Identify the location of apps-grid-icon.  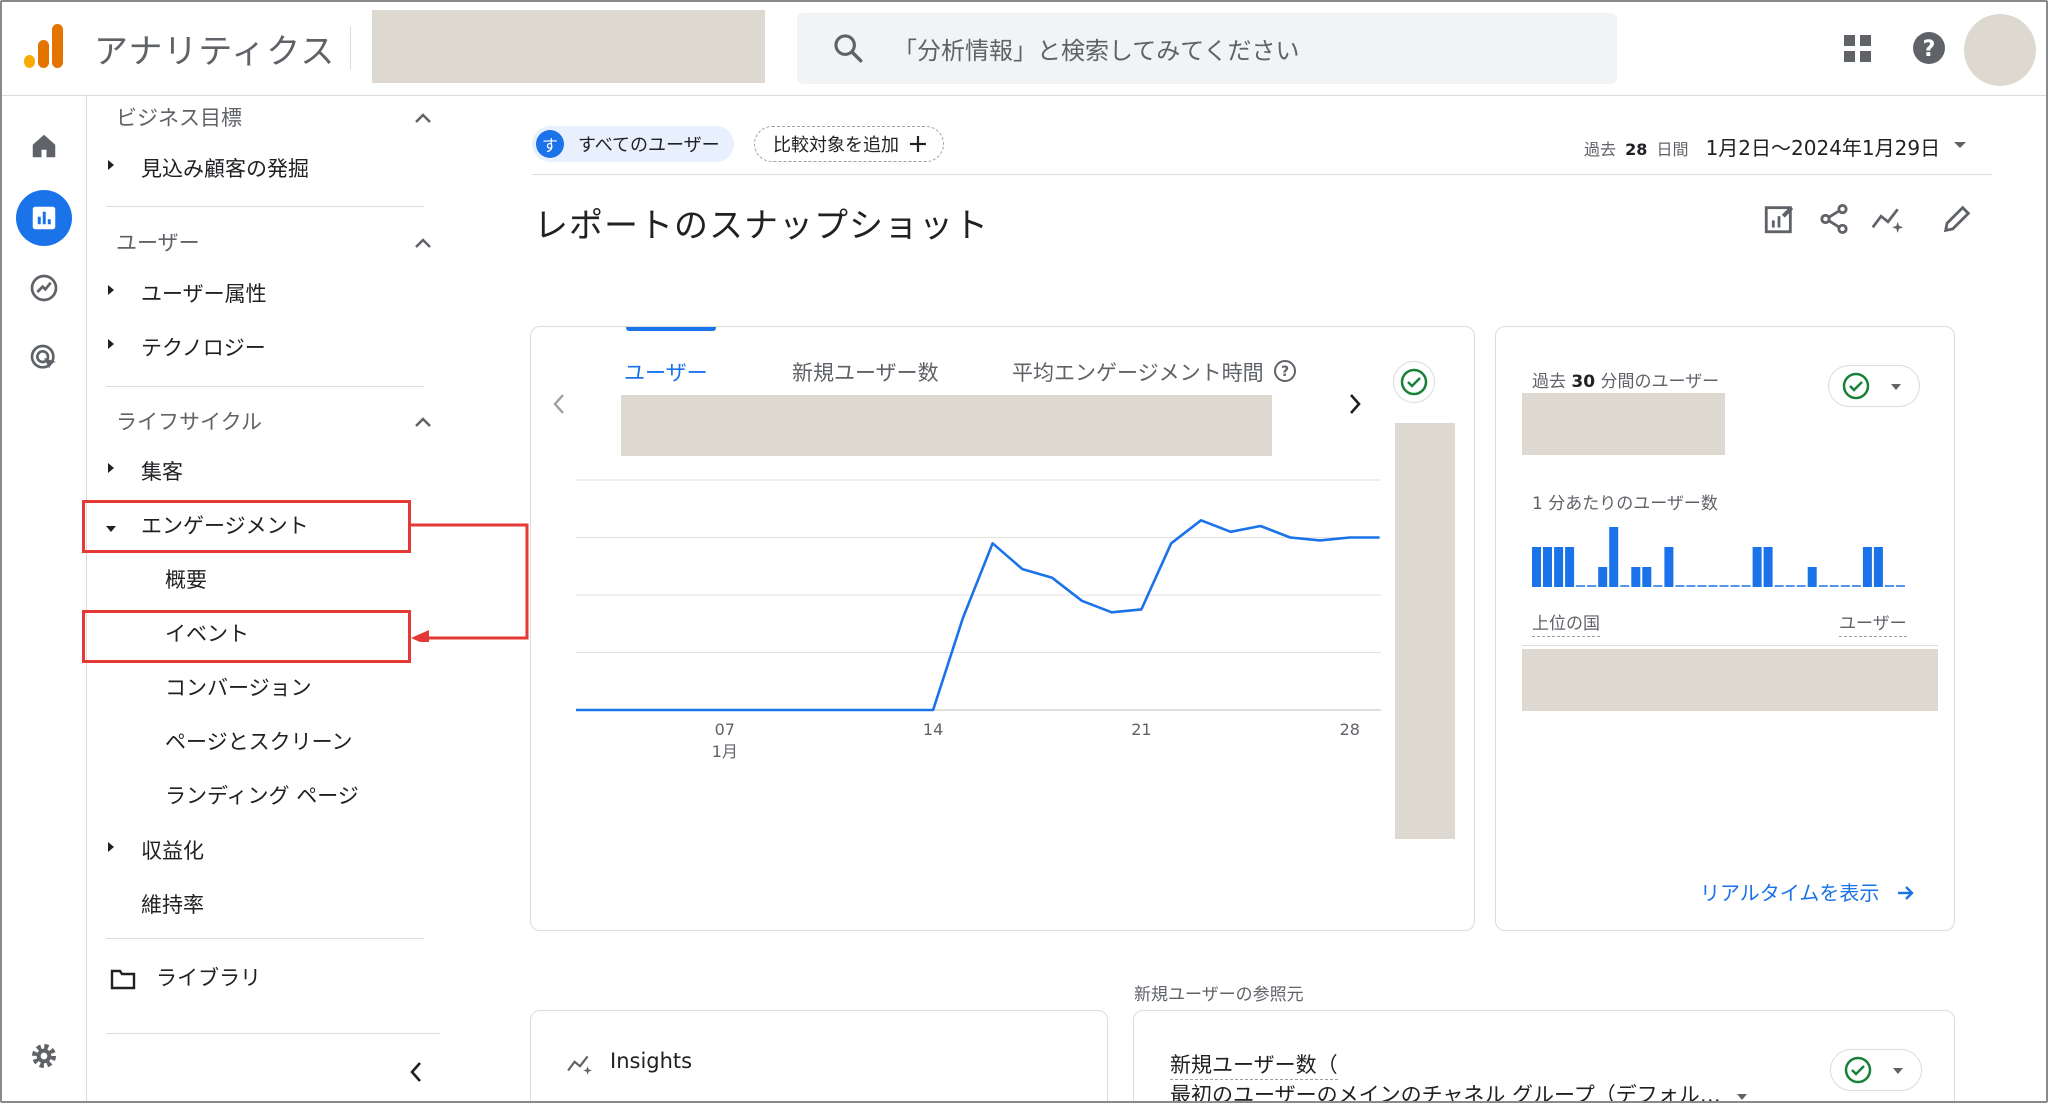
(1858, 49).